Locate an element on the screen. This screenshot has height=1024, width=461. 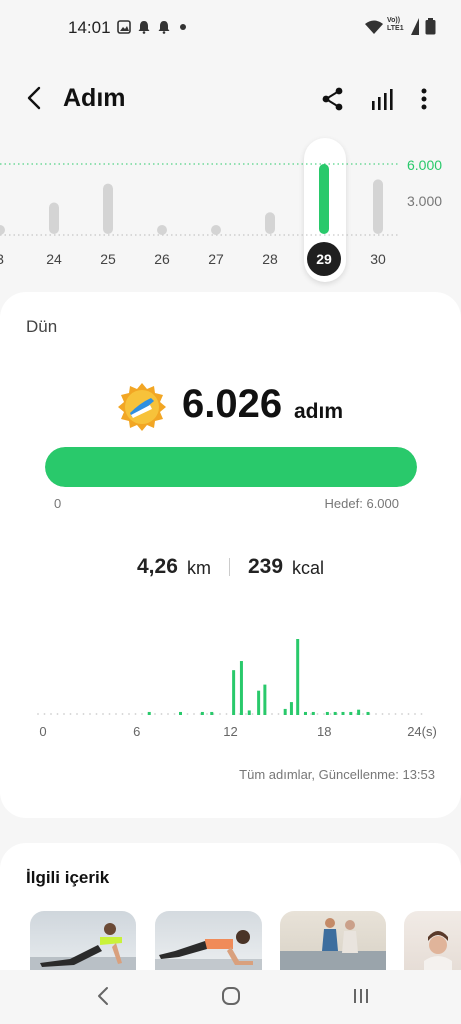
day-label-24: 24 is located at coordinates (54, 259).